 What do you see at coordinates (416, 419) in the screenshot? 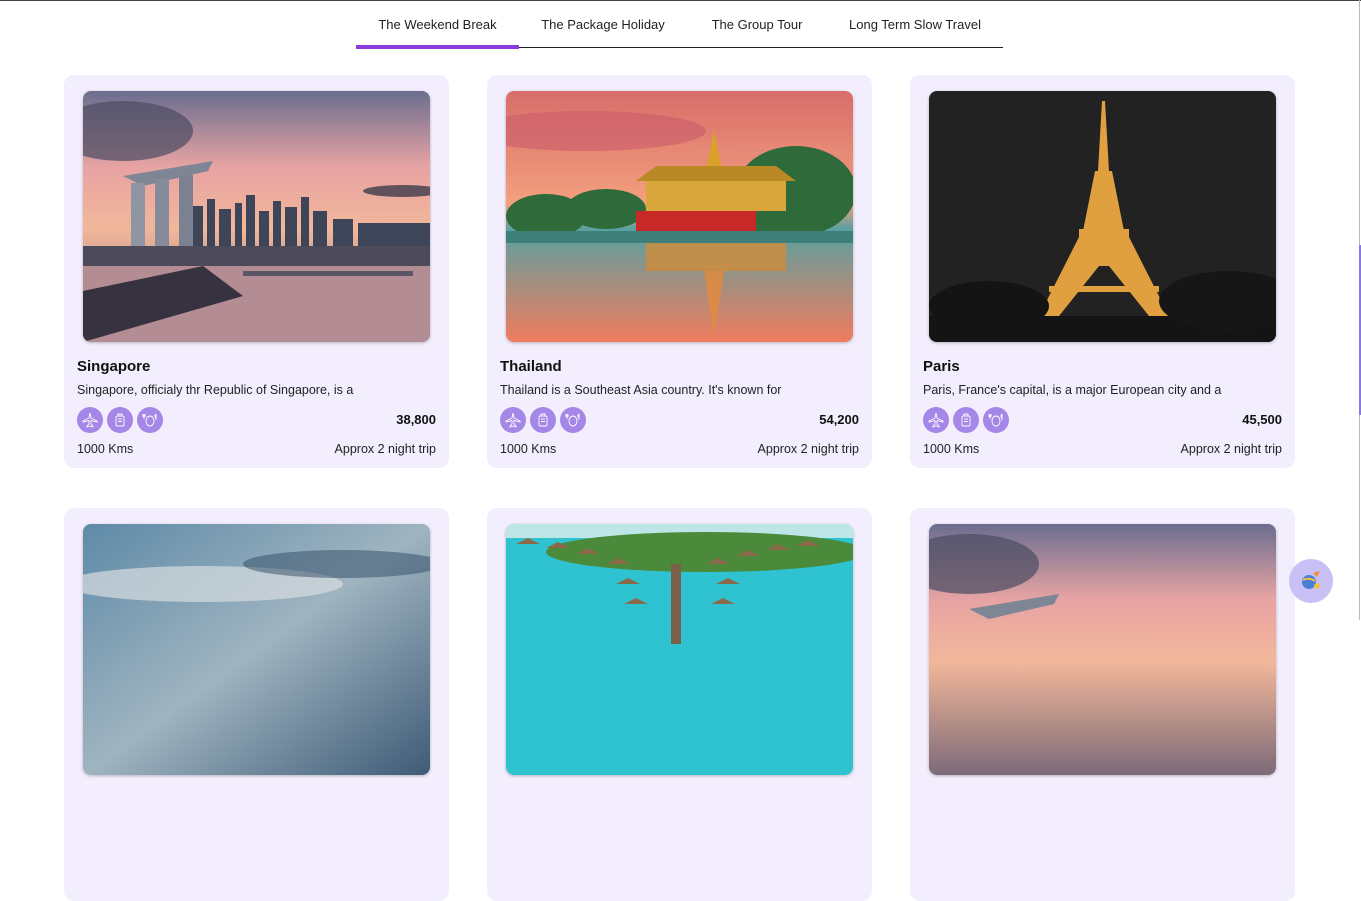
I see `card-price: 38,800` at bounding box center [416, 419].